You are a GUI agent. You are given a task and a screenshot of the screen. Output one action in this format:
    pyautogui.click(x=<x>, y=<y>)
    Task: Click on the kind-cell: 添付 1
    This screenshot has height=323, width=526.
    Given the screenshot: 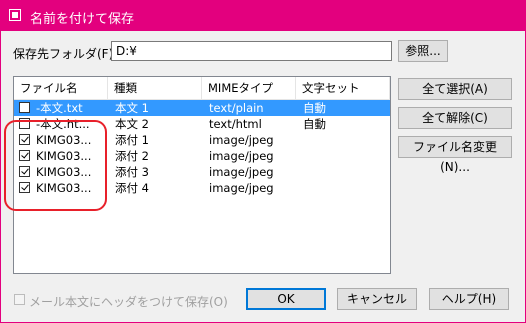 What is the action you would take?
    pyautogui.click(x=132, y=140)
    